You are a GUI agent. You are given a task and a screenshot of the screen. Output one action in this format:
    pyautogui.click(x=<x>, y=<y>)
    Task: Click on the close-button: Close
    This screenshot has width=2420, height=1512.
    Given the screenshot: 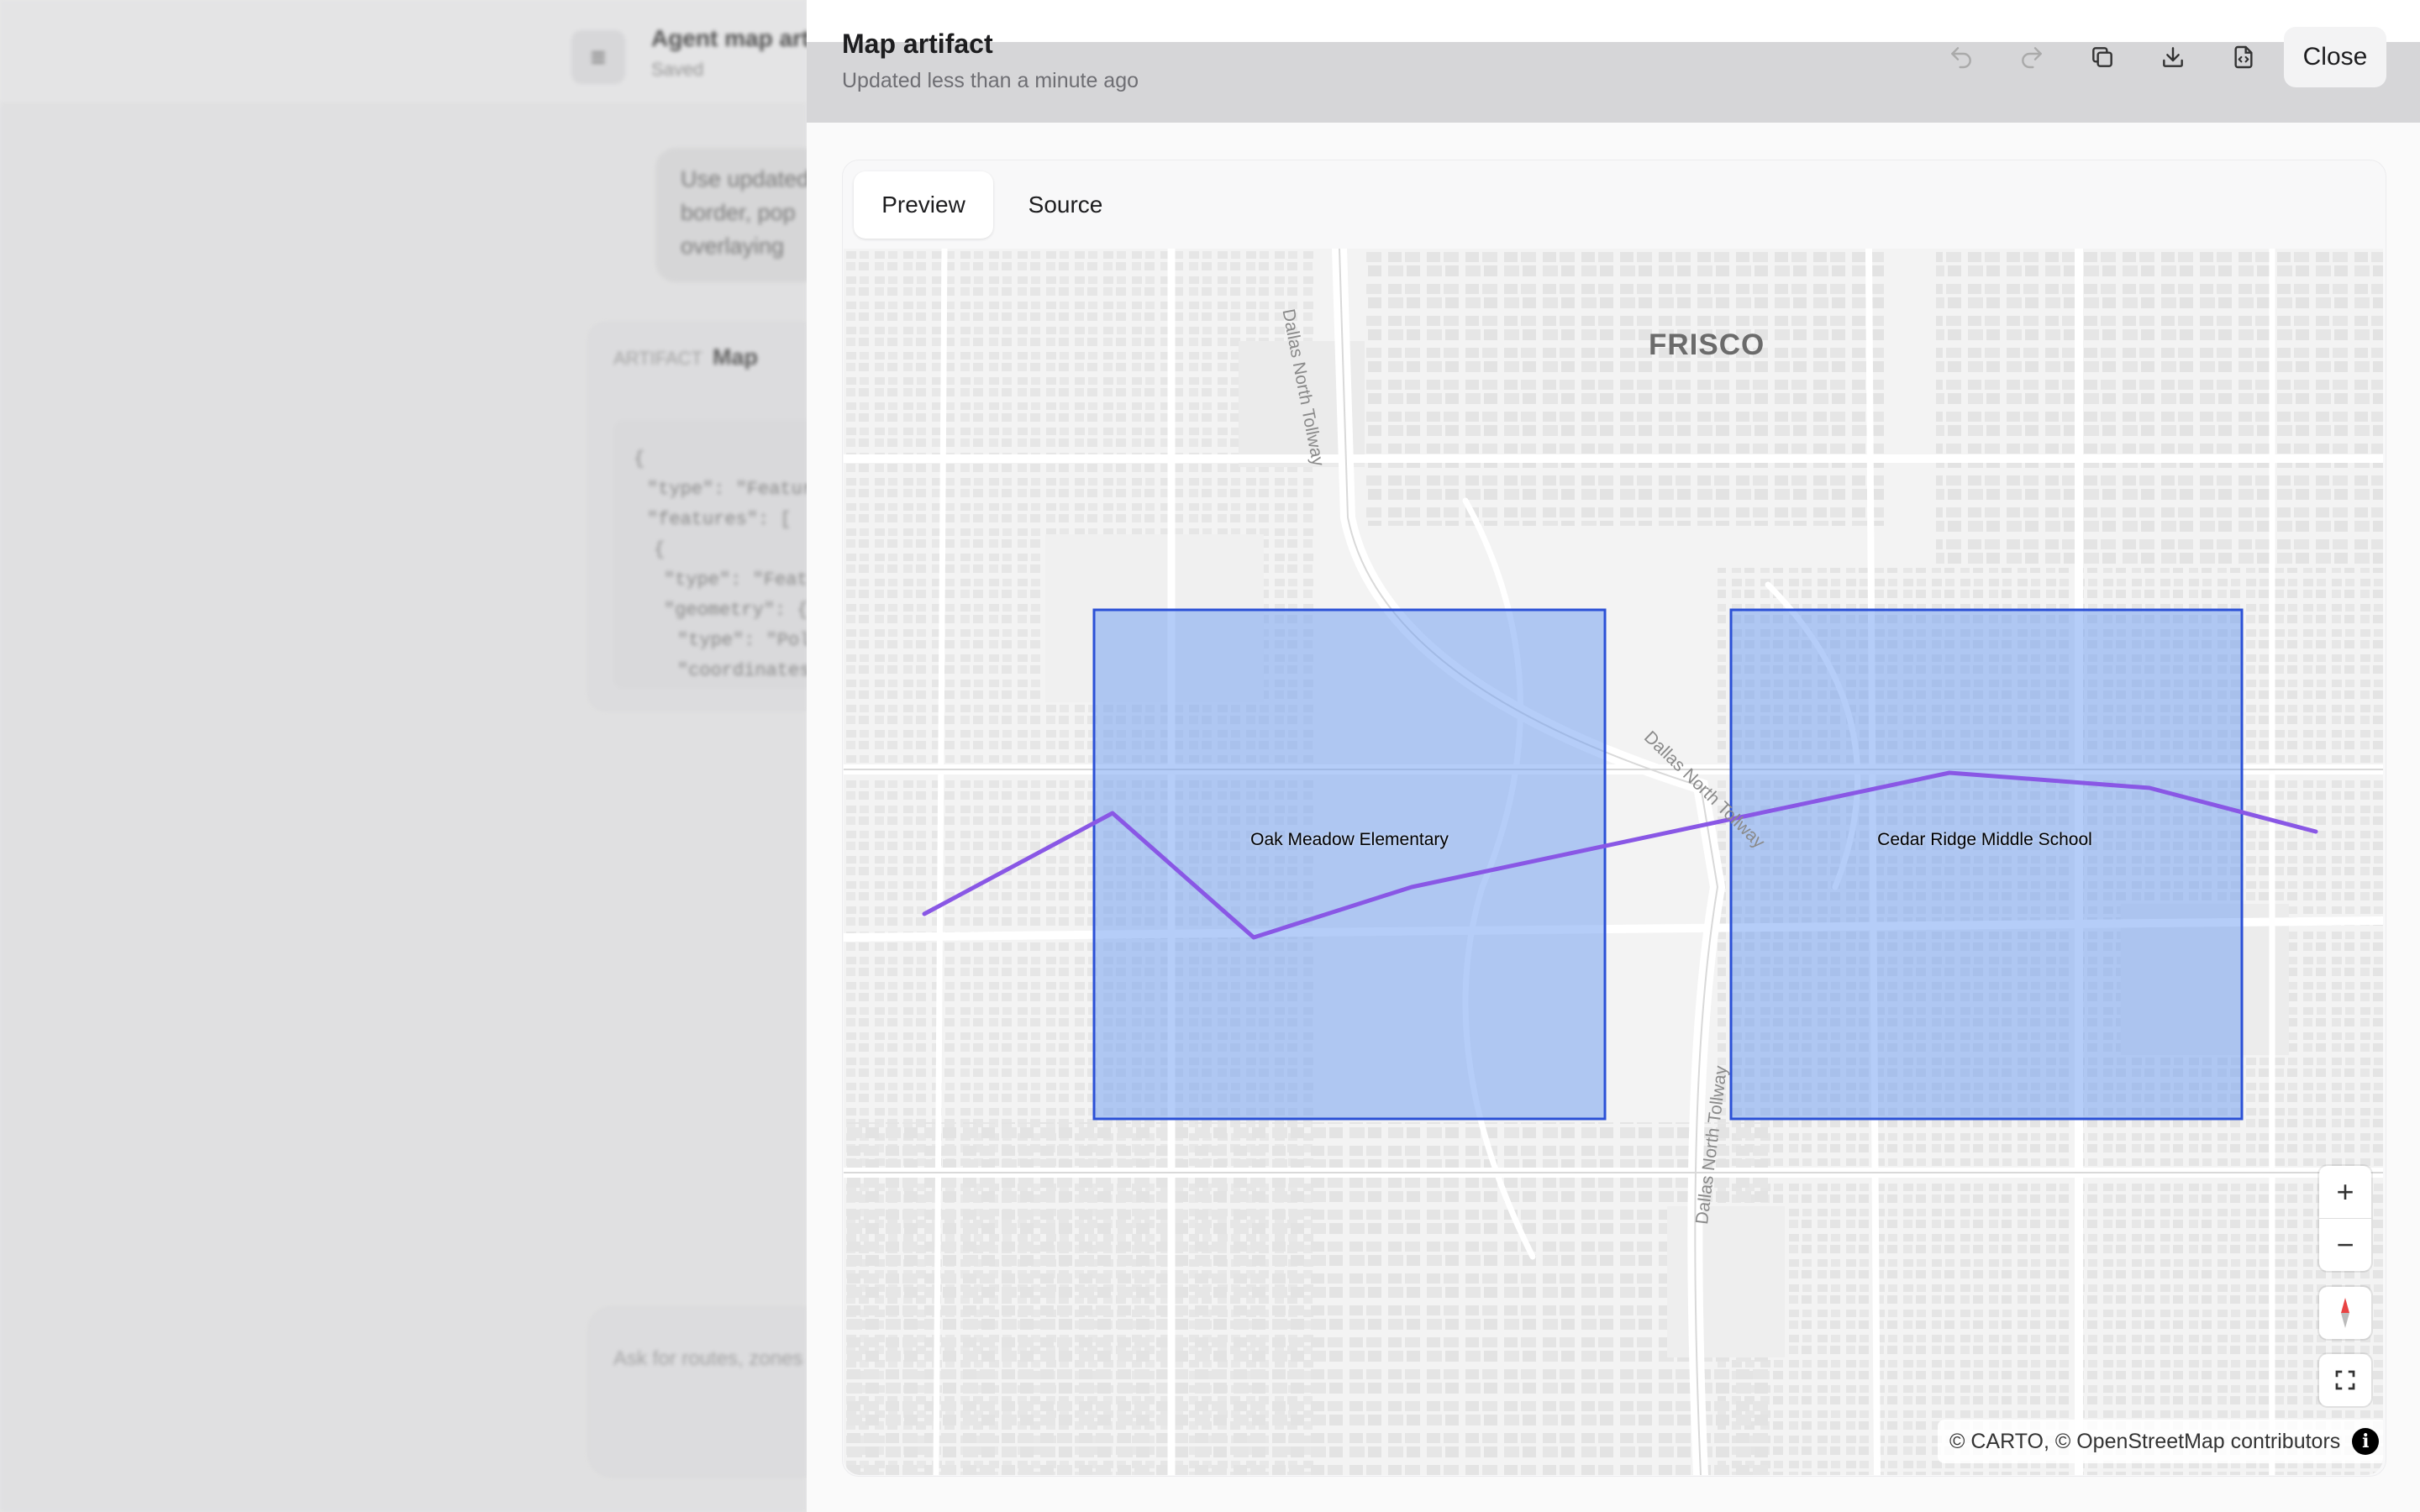 What is the action you would take?
    pyautogui.click(x=2335, y=57)
    